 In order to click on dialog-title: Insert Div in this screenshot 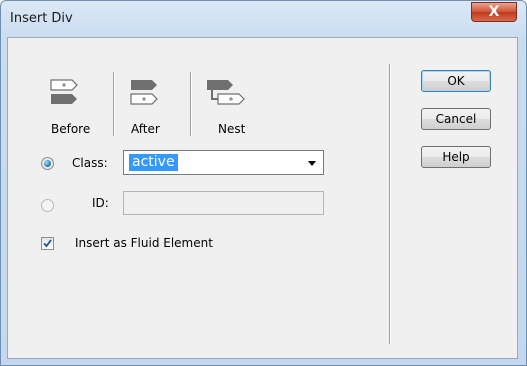, I will do `click(41, 18)`.